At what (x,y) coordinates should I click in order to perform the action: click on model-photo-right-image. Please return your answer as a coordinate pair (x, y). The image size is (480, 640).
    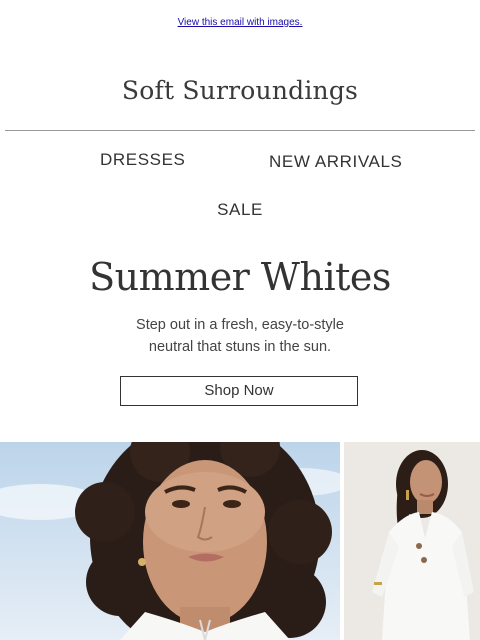
    Looking at the image, I should click on (412, 541).